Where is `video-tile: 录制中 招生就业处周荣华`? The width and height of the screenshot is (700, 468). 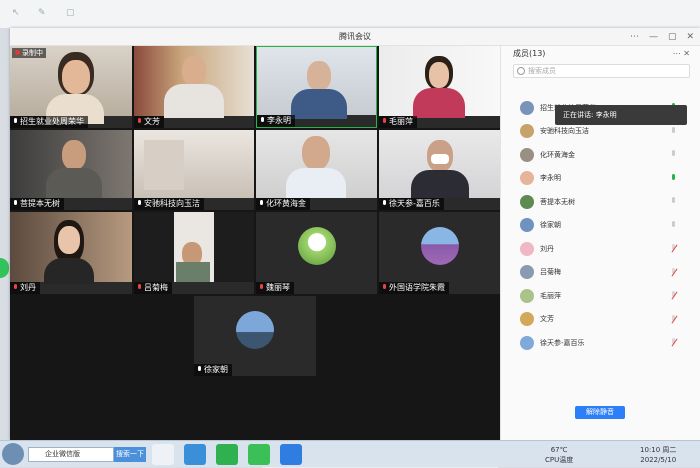
video-tile: 录制中 招生就业处周荣华 is located at coordinates (71, 87).